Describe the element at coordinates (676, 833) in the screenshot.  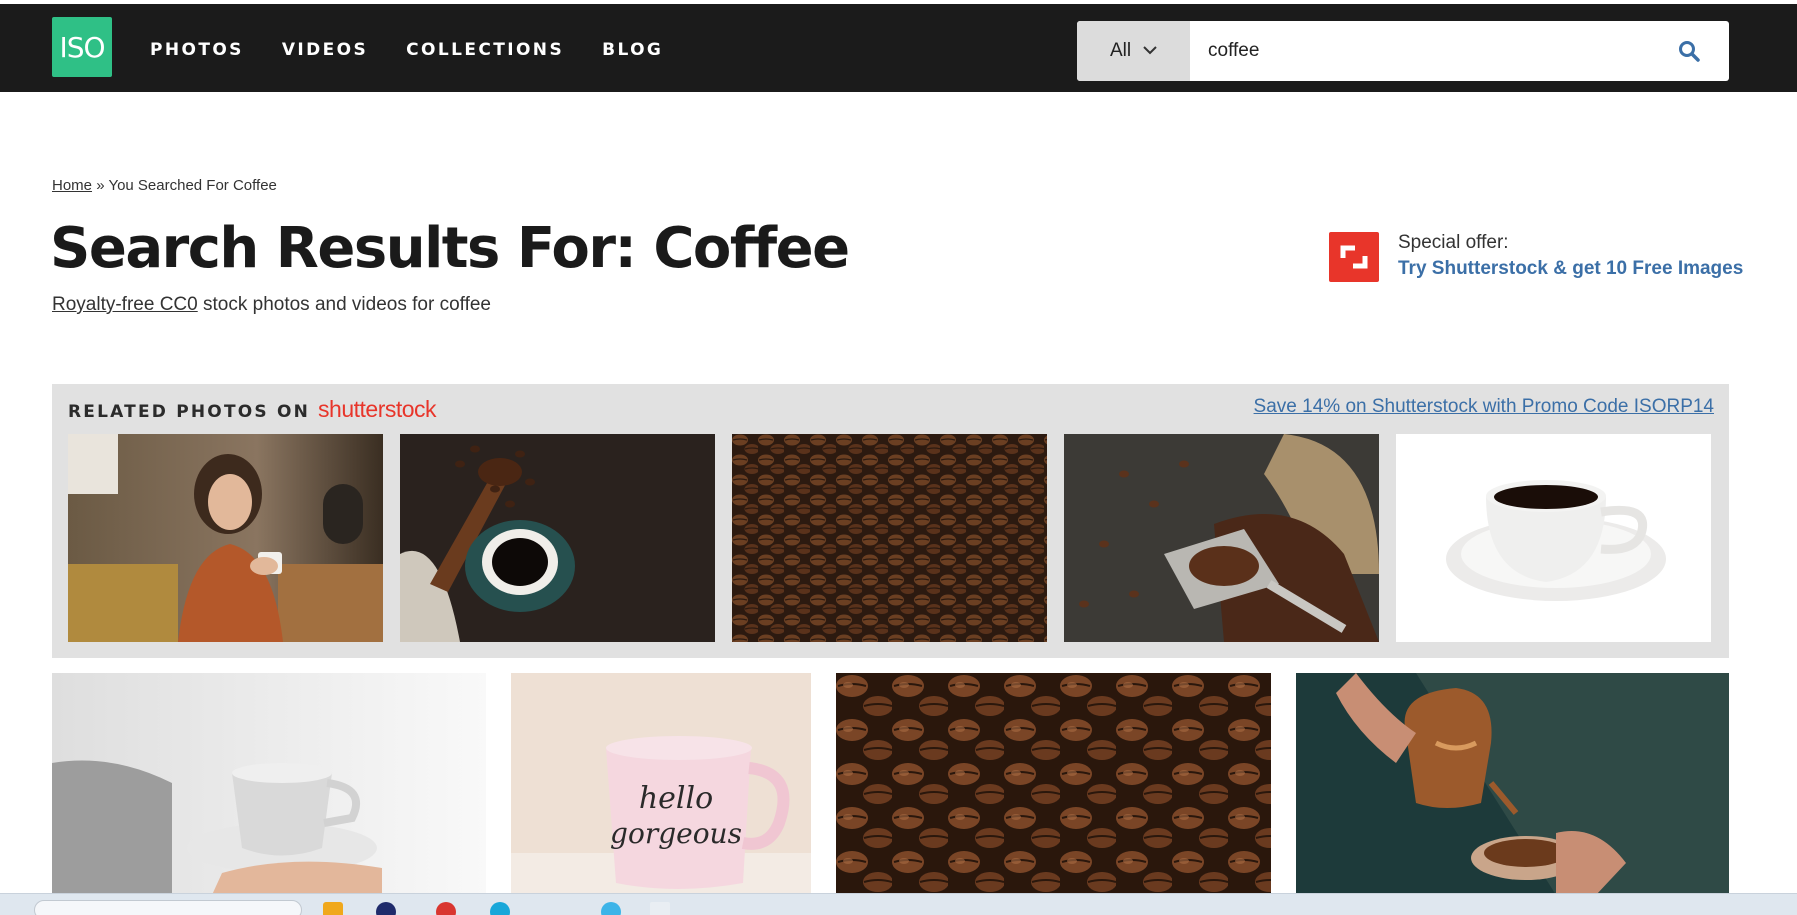
I see `svg-text: gorgeous` at that location.